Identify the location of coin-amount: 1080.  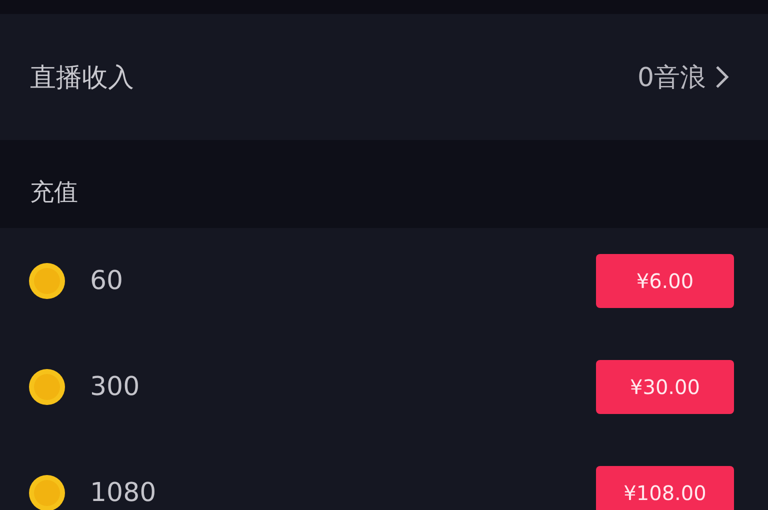
(124, 493).